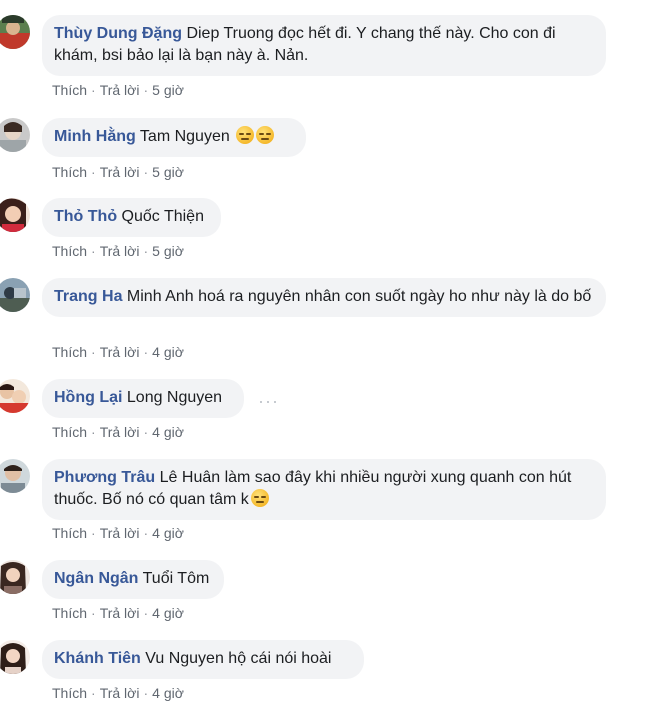 The image size is (650, 701). I want to click on more-options-icon: ···, so click(268, 401).